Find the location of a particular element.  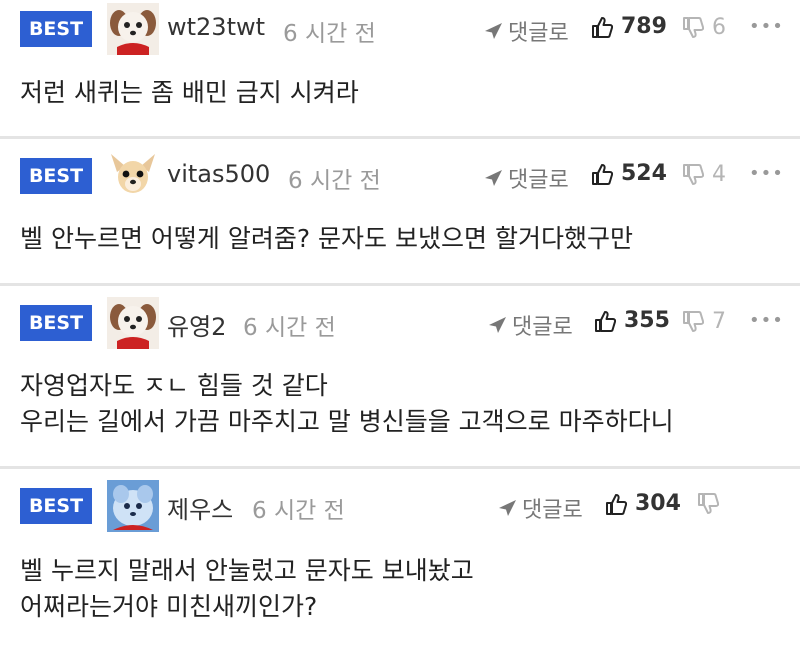

like-count: 524 is located at coordinates (644, 173).